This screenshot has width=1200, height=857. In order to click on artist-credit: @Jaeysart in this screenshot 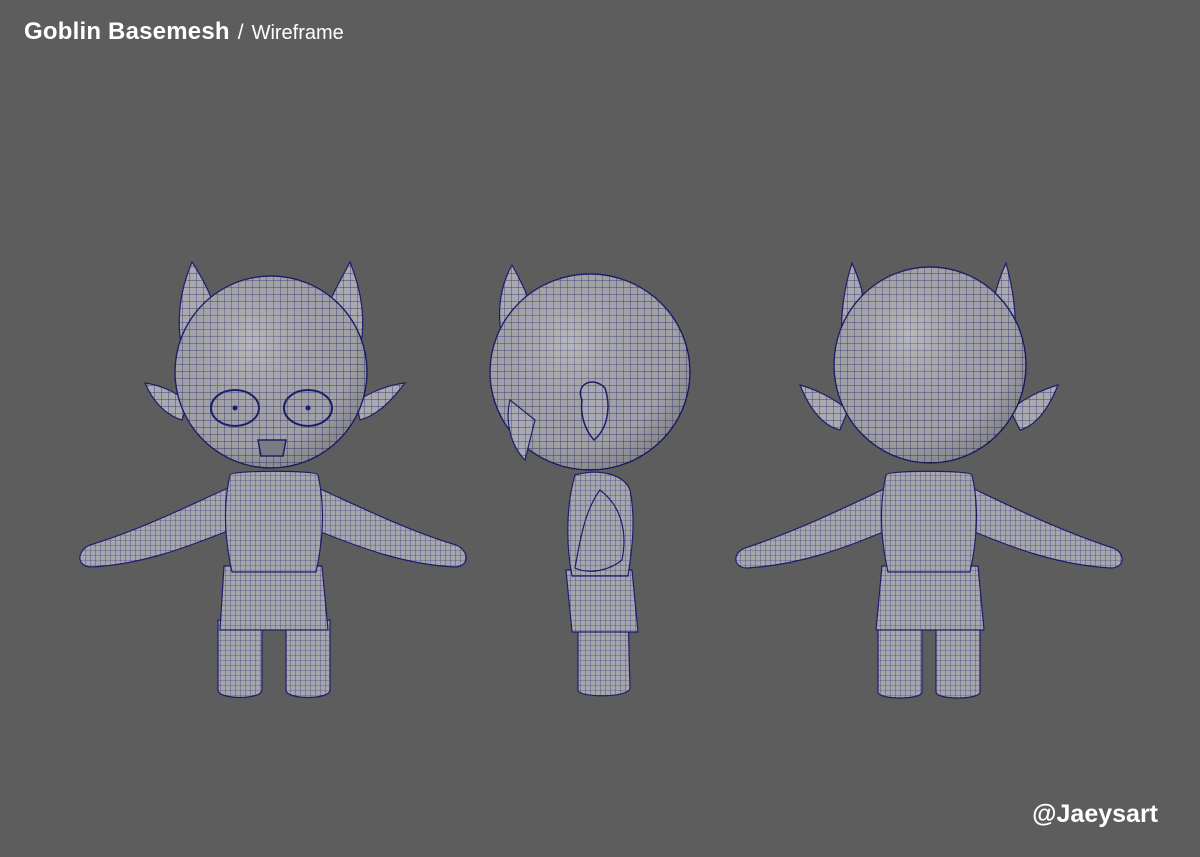, I will do `click(1095, 814)`.